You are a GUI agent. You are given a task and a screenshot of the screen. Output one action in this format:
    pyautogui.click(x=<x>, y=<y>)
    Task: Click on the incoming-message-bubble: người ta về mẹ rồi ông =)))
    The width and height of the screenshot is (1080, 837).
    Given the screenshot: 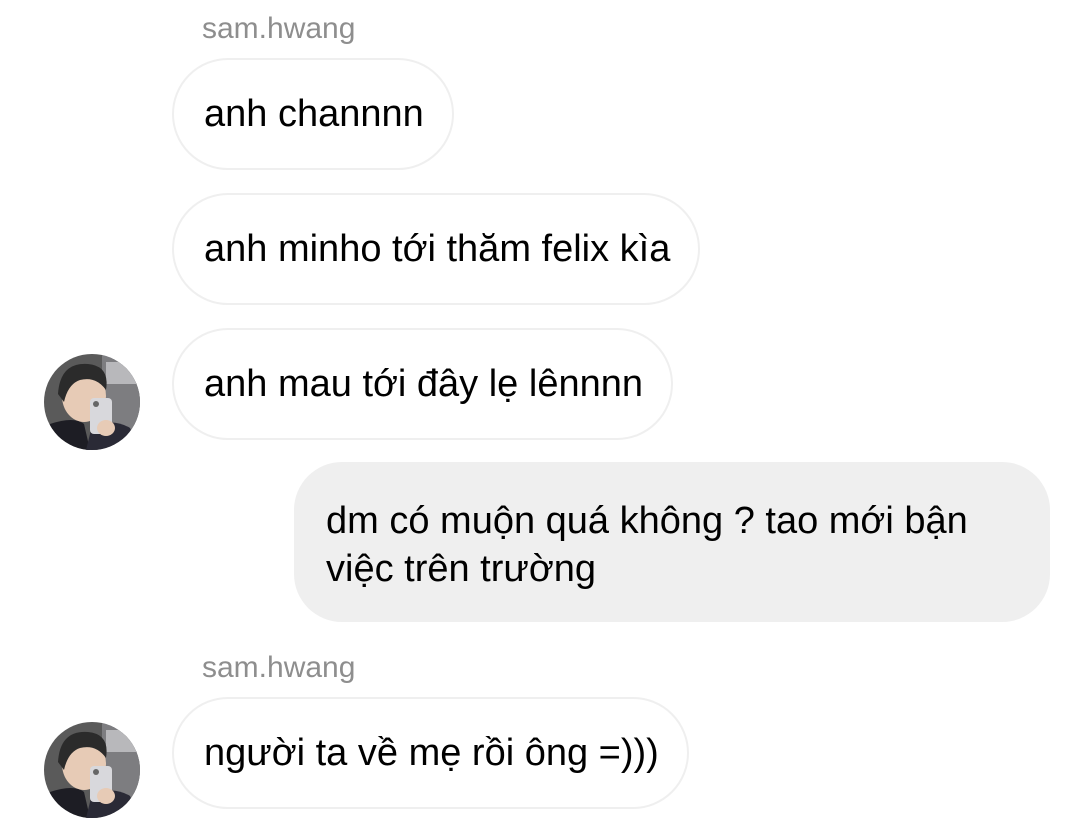 What is the action you would take?
    pyautogui.click(x=430, y=753)
    